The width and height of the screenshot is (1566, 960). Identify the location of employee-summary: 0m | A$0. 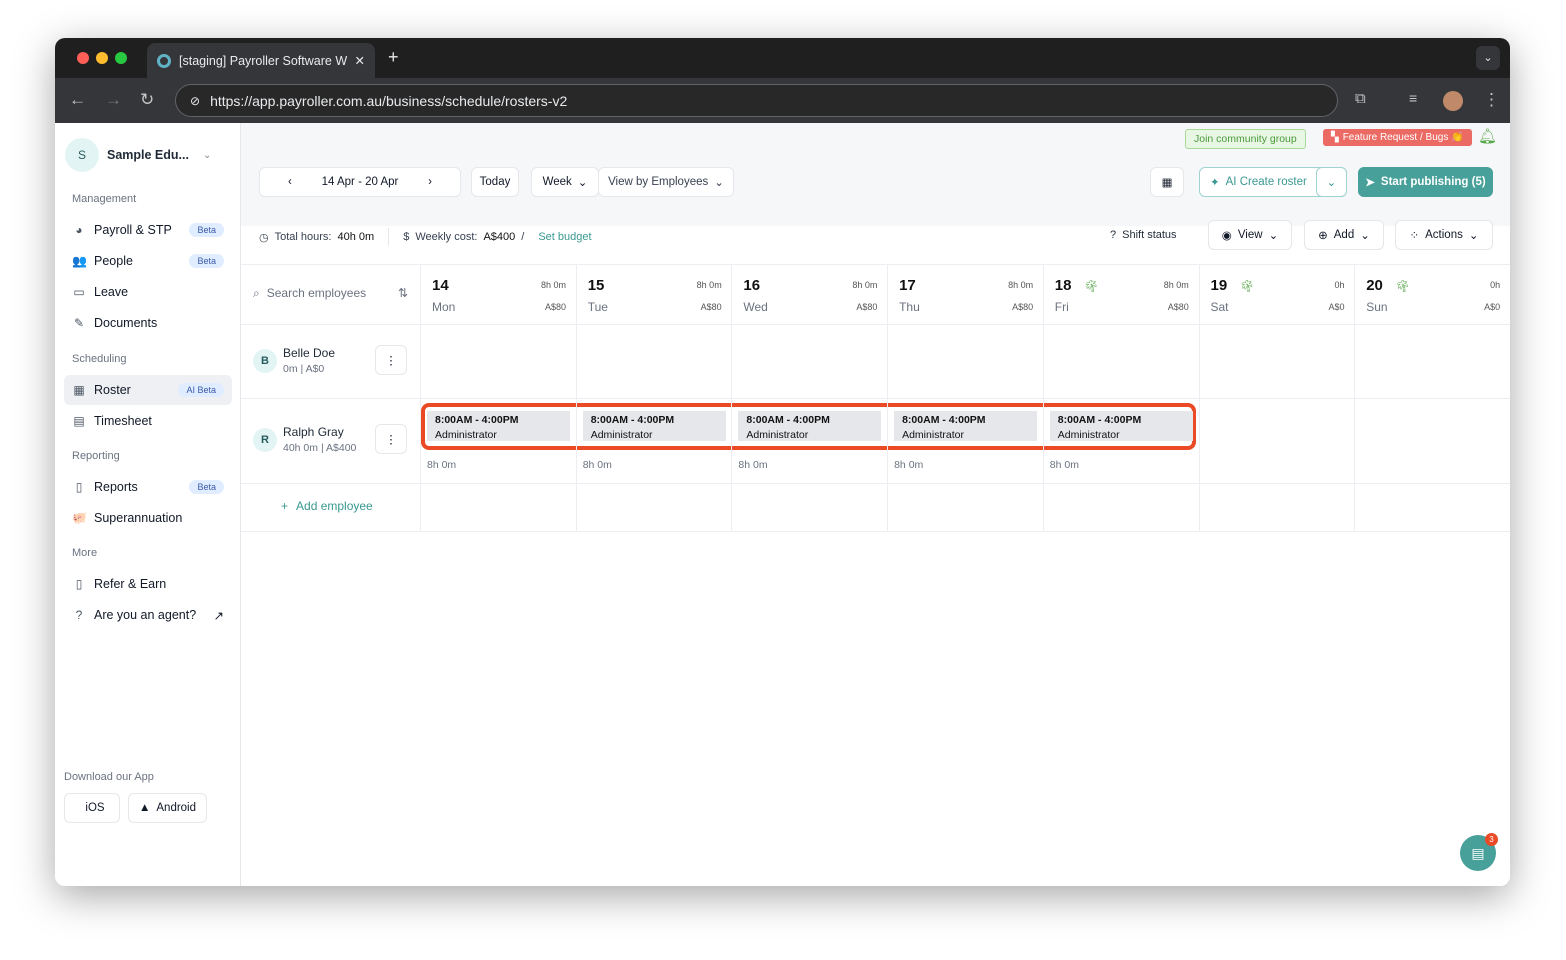
(304, 369).